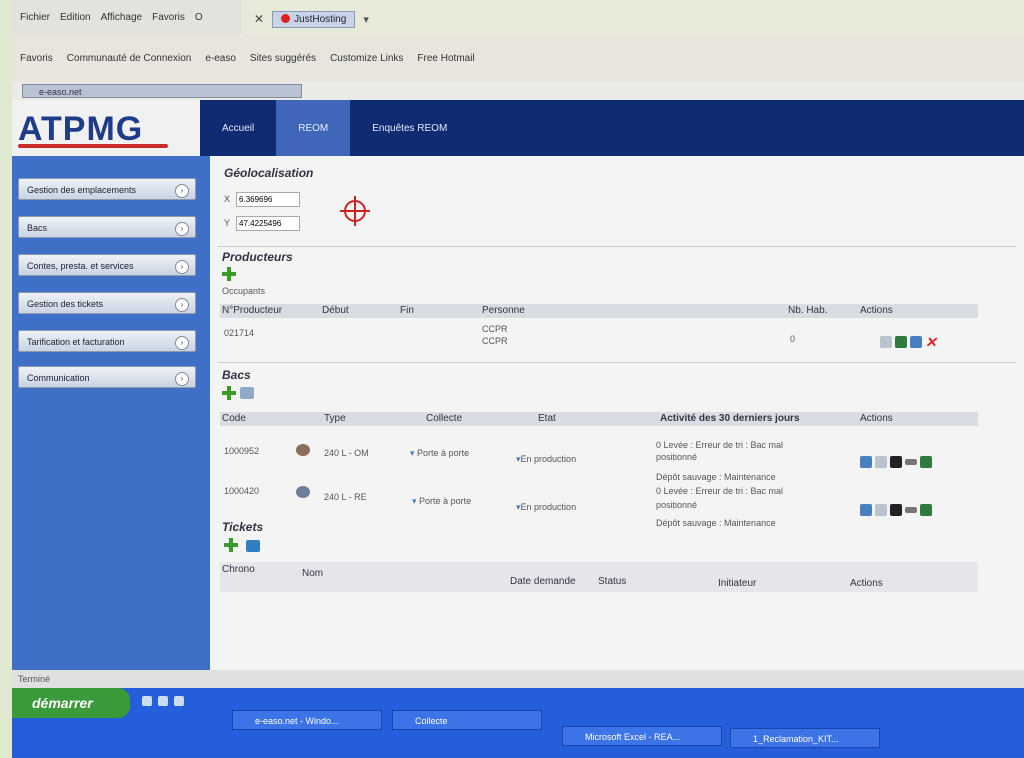 This screenshot has width=1024, height=758. Describe the element at coordinates (345, 497) in the screenshot. I see `bac-type: 240 L - RE` at that location.